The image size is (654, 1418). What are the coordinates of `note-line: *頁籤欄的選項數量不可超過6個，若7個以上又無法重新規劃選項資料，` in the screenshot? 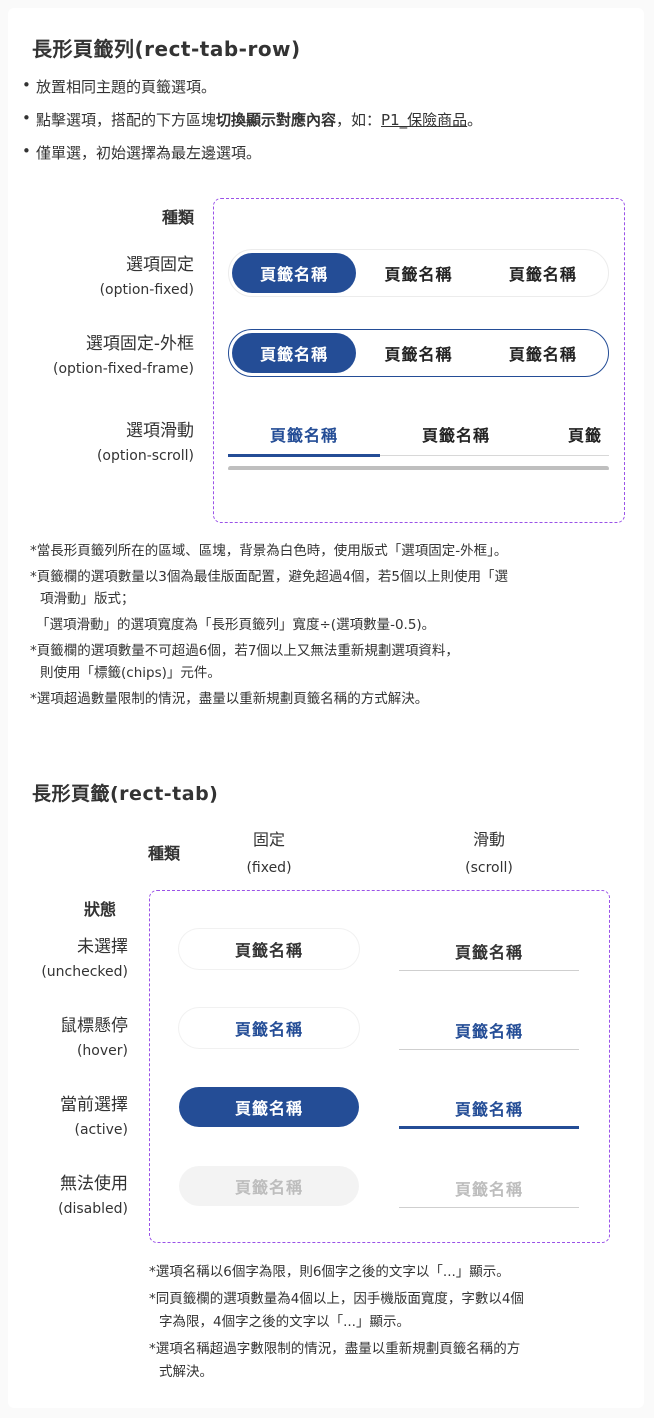 It's located at (244, 651).